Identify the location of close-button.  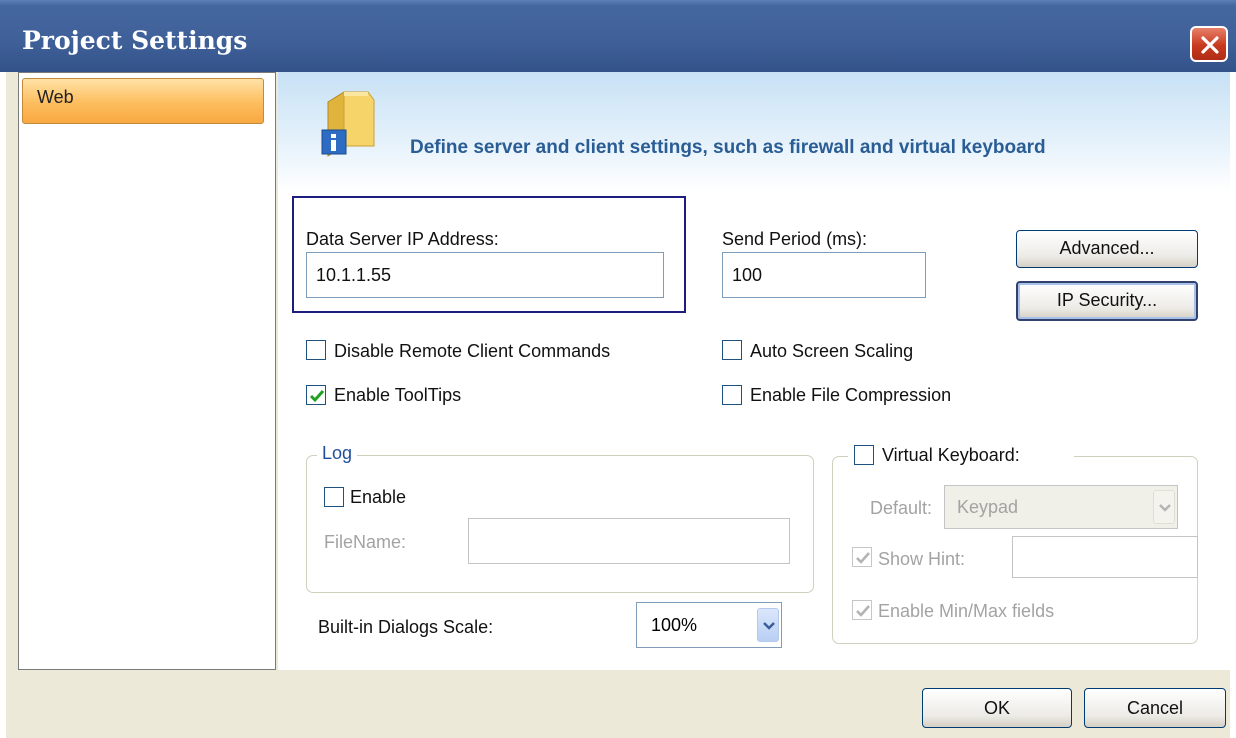
(1209, 44).